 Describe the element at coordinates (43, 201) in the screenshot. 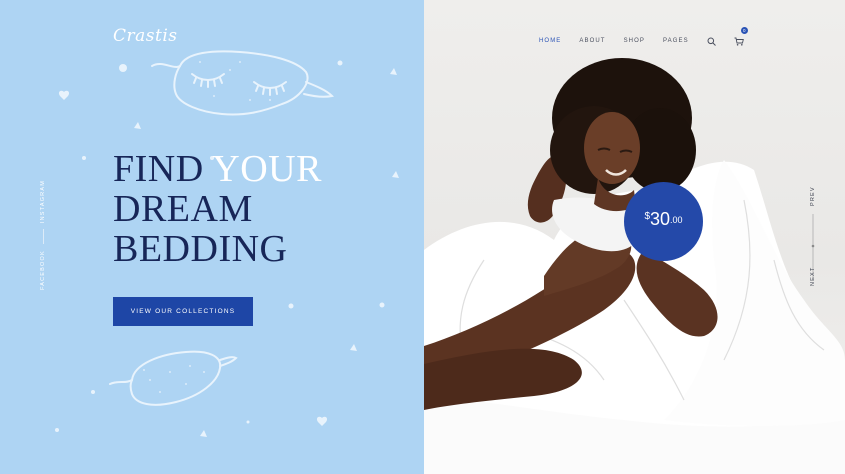

I see `social-link-instagram: INSTAGRAM` at that location.